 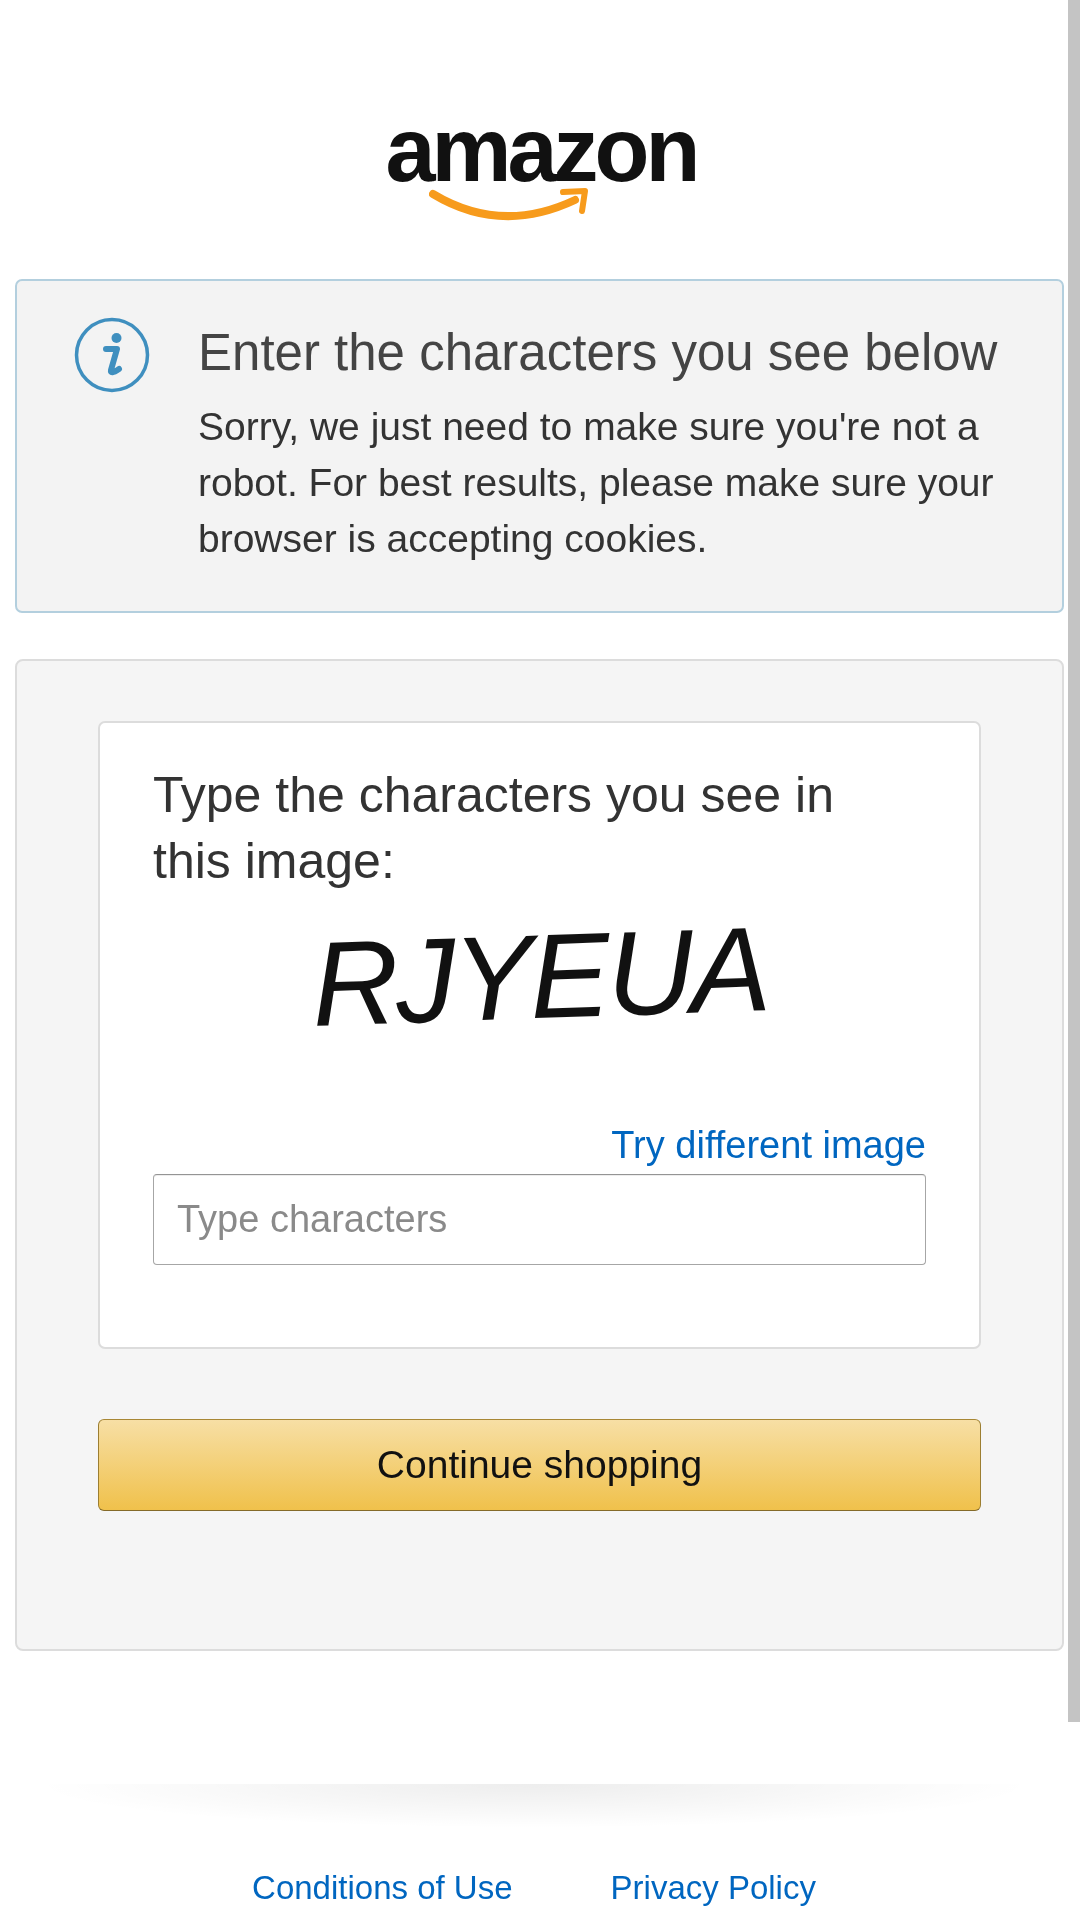 I want to click on footer-link: Privacy Policy, so click(x=713, y=1888).